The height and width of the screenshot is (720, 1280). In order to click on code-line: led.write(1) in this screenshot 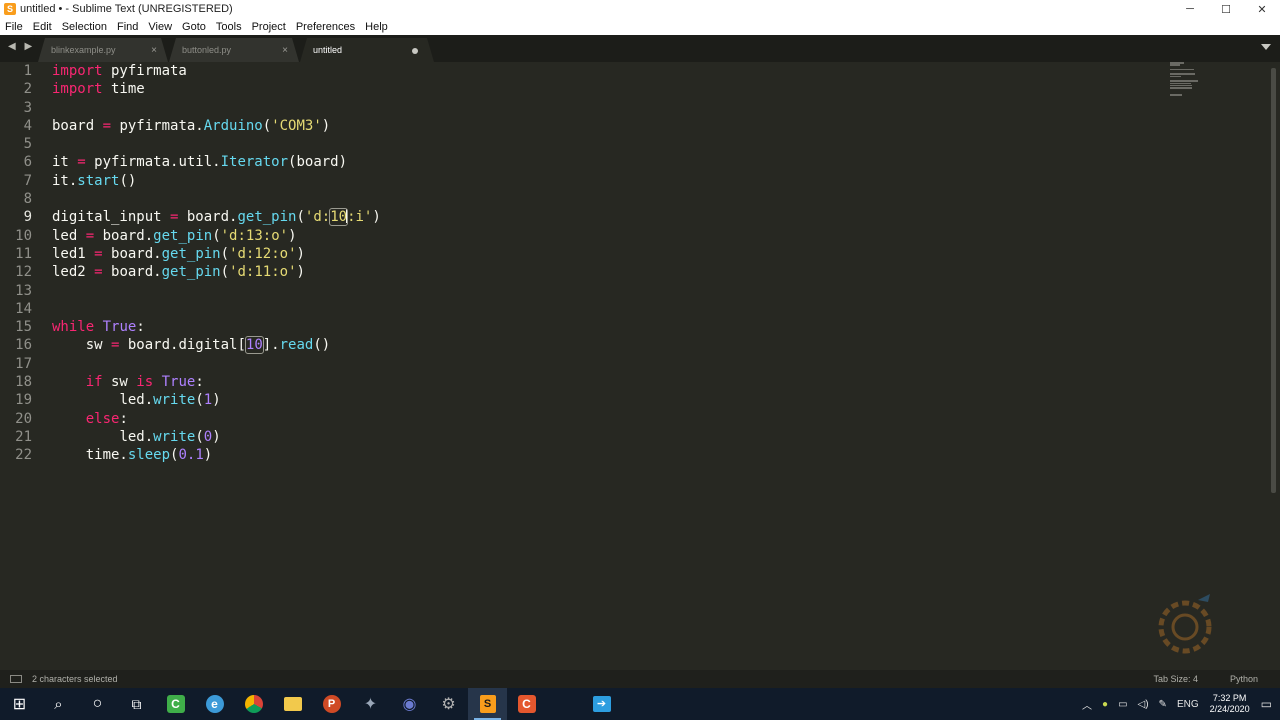, I will do `click(216, 400)`.